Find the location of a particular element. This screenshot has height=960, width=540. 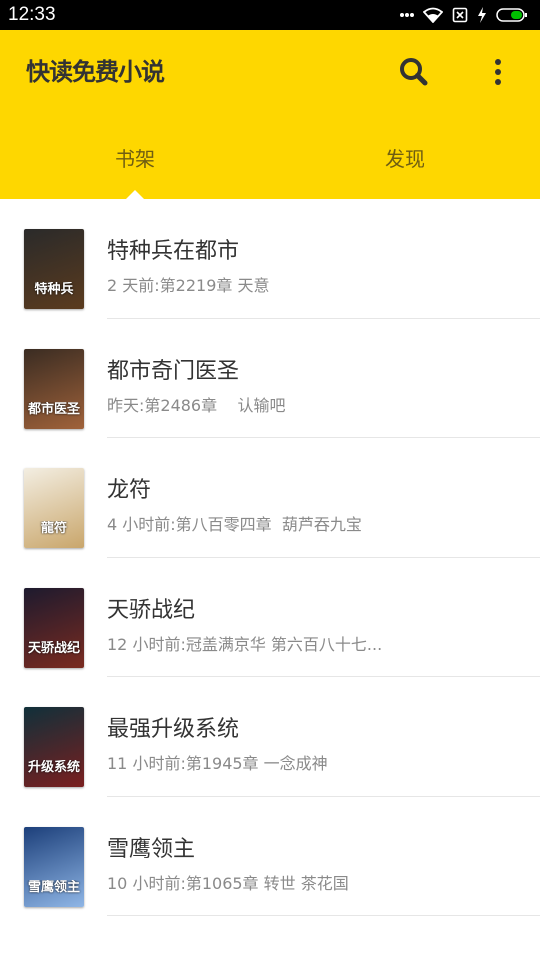

wifi-icon is located at coordinates (433, 15).